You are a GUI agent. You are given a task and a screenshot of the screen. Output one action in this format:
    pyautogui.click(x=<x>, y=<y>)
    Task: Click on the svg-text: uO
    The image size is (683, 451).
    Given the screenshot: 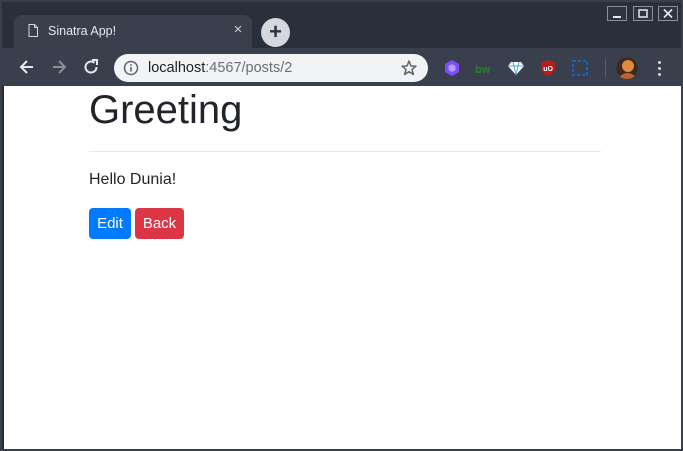 What is the action you would take?
    pyautogui.click(x=548, y=69)
    